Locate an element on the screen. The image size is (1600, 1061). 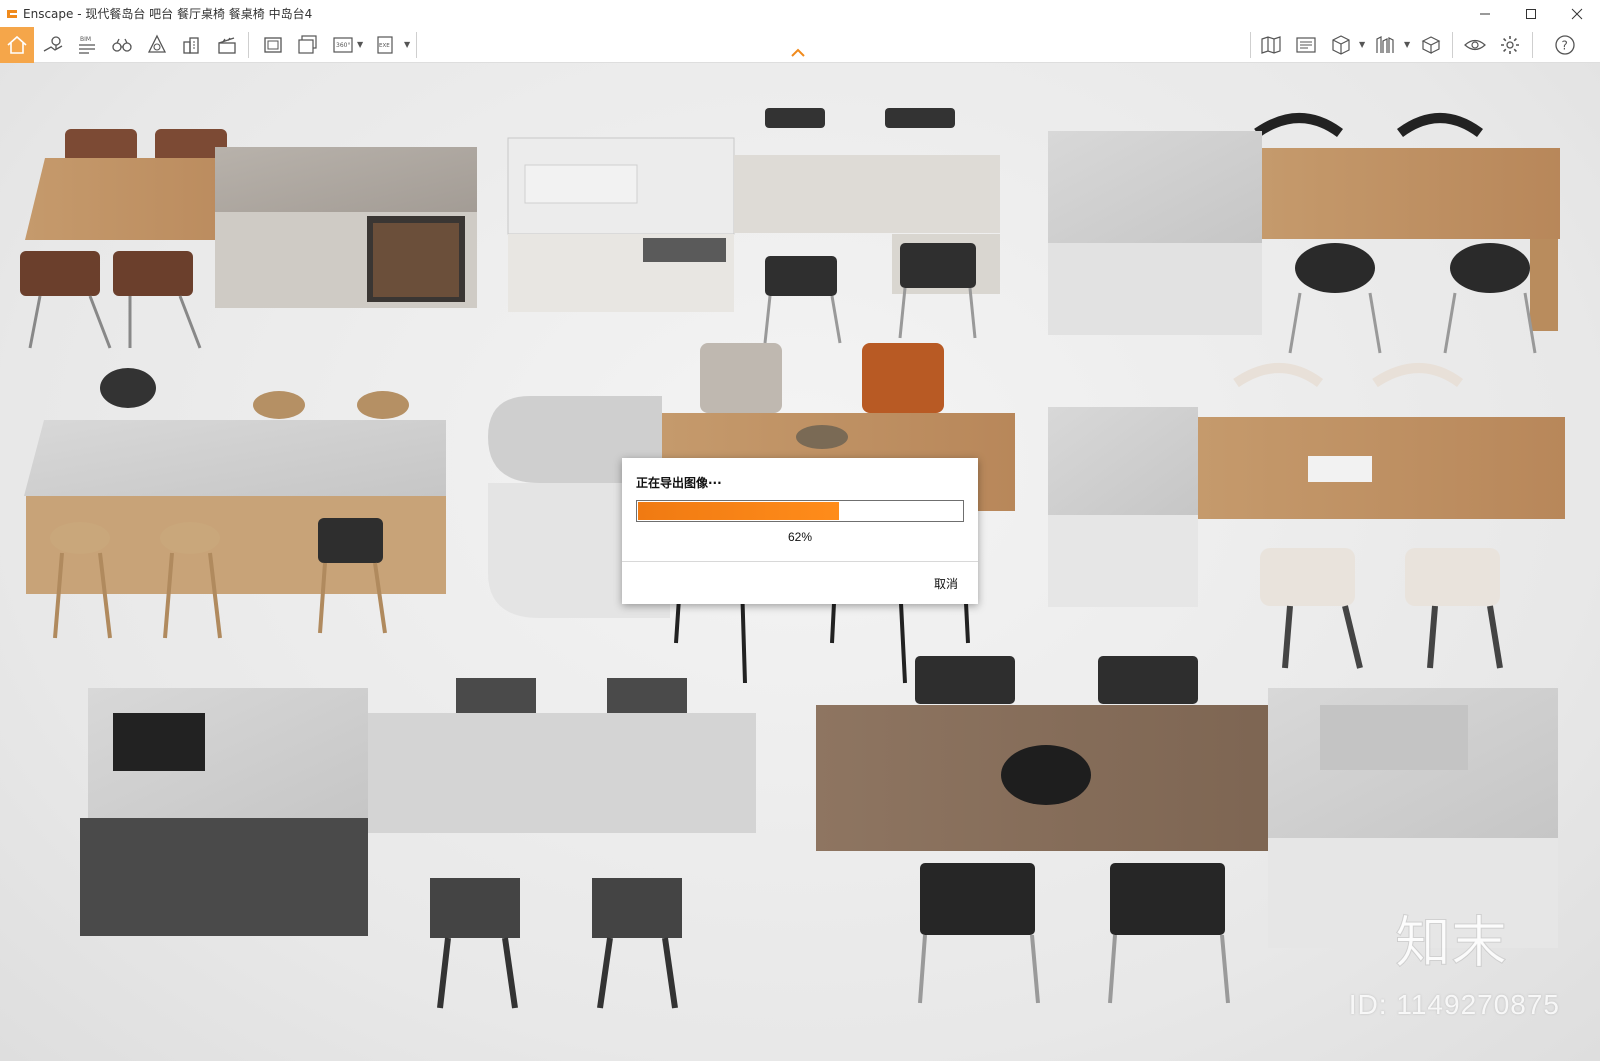
visual-settings-icon is located at coordinates (1306, 45).